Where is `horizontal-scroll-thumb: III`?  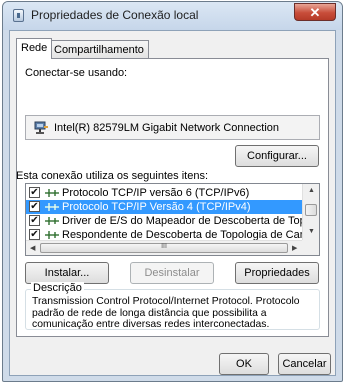
horizontal-scroll-thumb: III is located at coordinates (164, 248).